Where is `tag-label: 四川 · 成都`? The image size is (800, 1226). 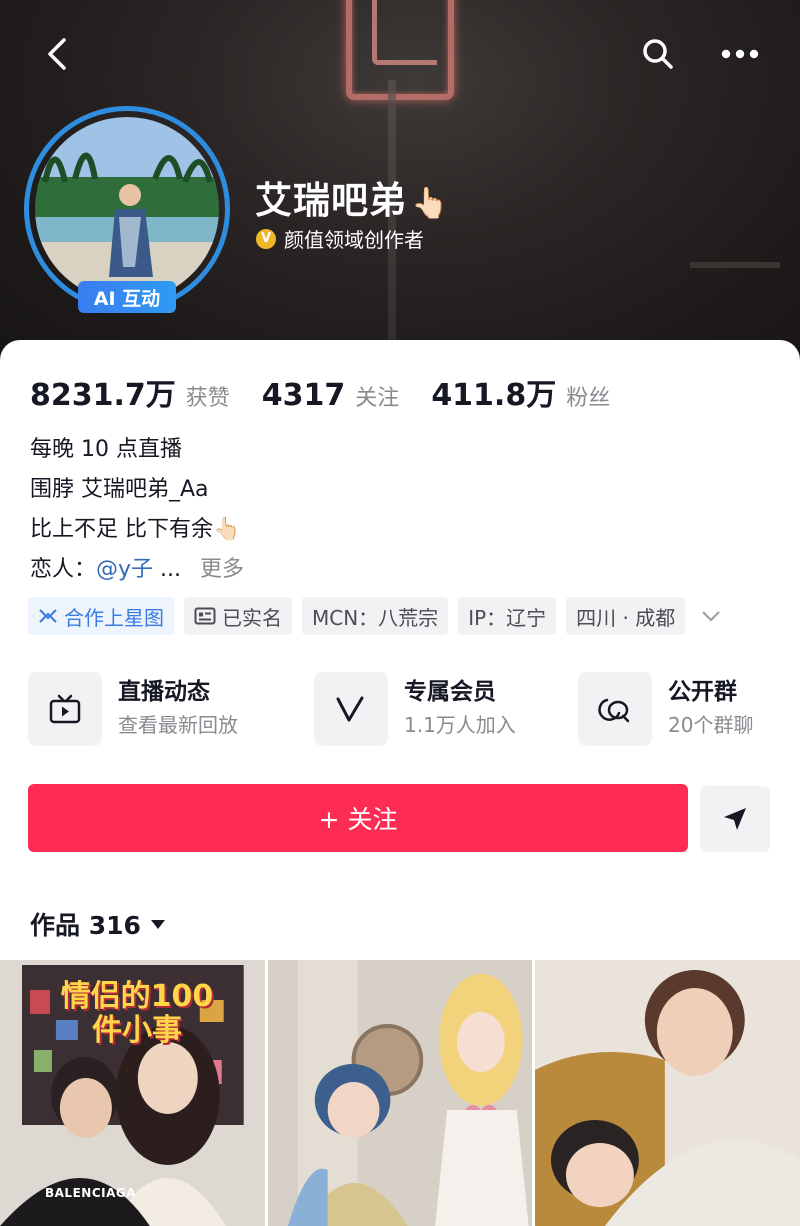 tag-label: 四川 · 成都 is located at coordinates (626, 617).